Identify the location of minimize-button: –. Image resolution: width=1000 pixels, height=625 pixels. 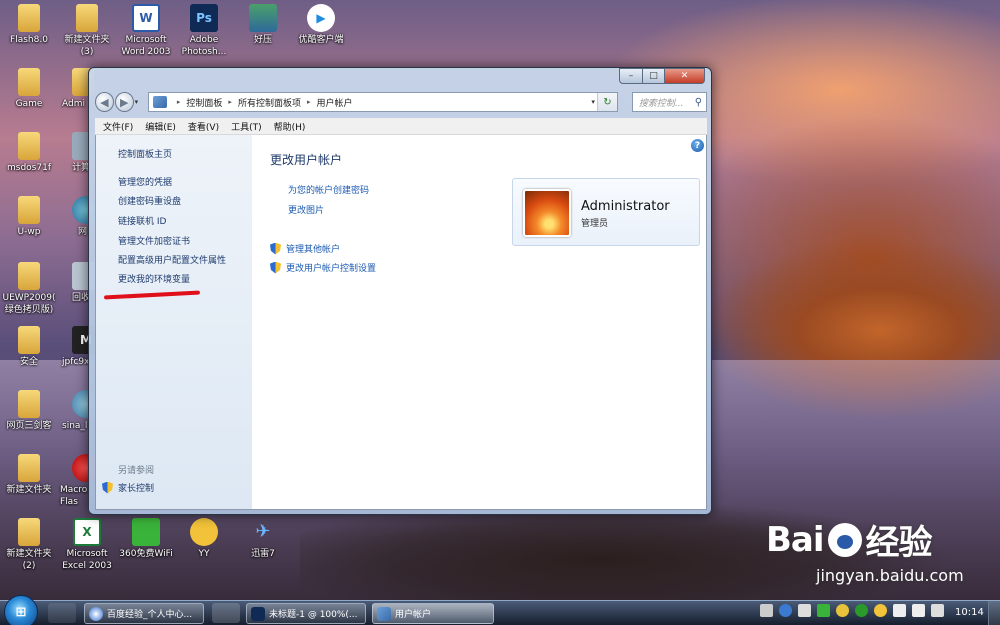
(631, 76).